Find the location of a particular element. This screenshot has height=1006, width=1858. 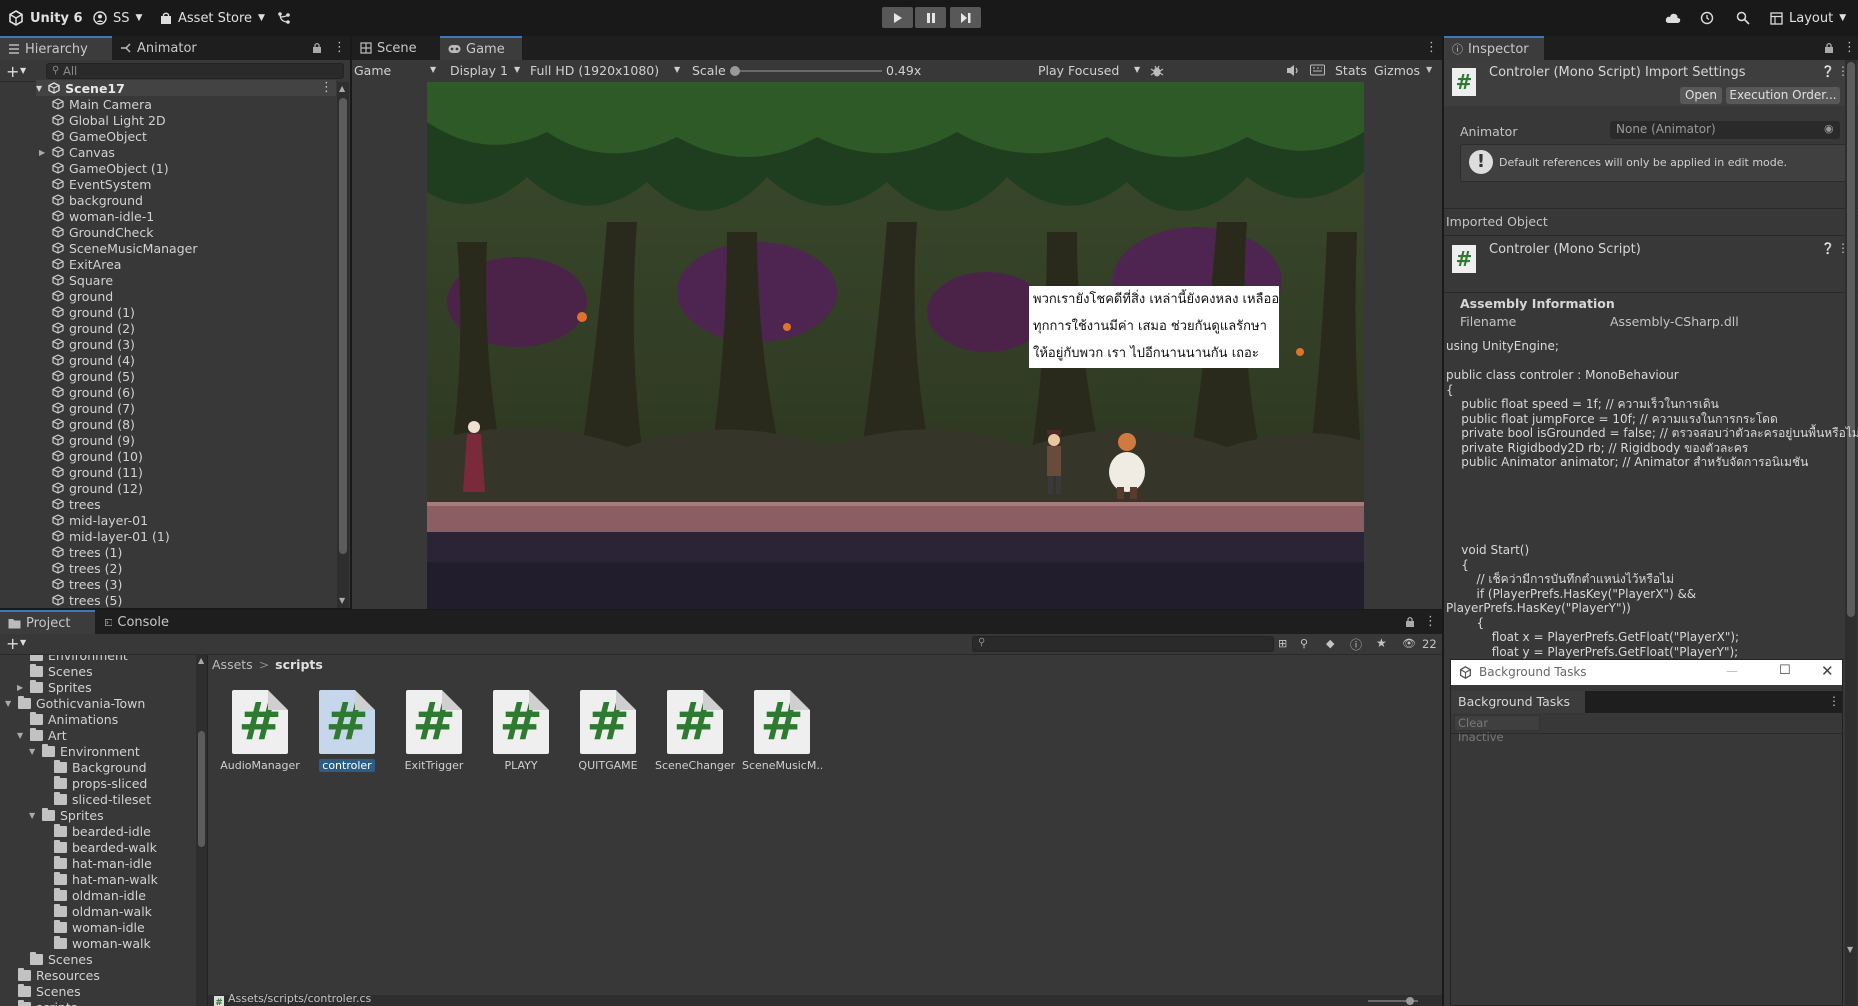

hierarchy-item: ground (6) is located at coordinates (93, 392).